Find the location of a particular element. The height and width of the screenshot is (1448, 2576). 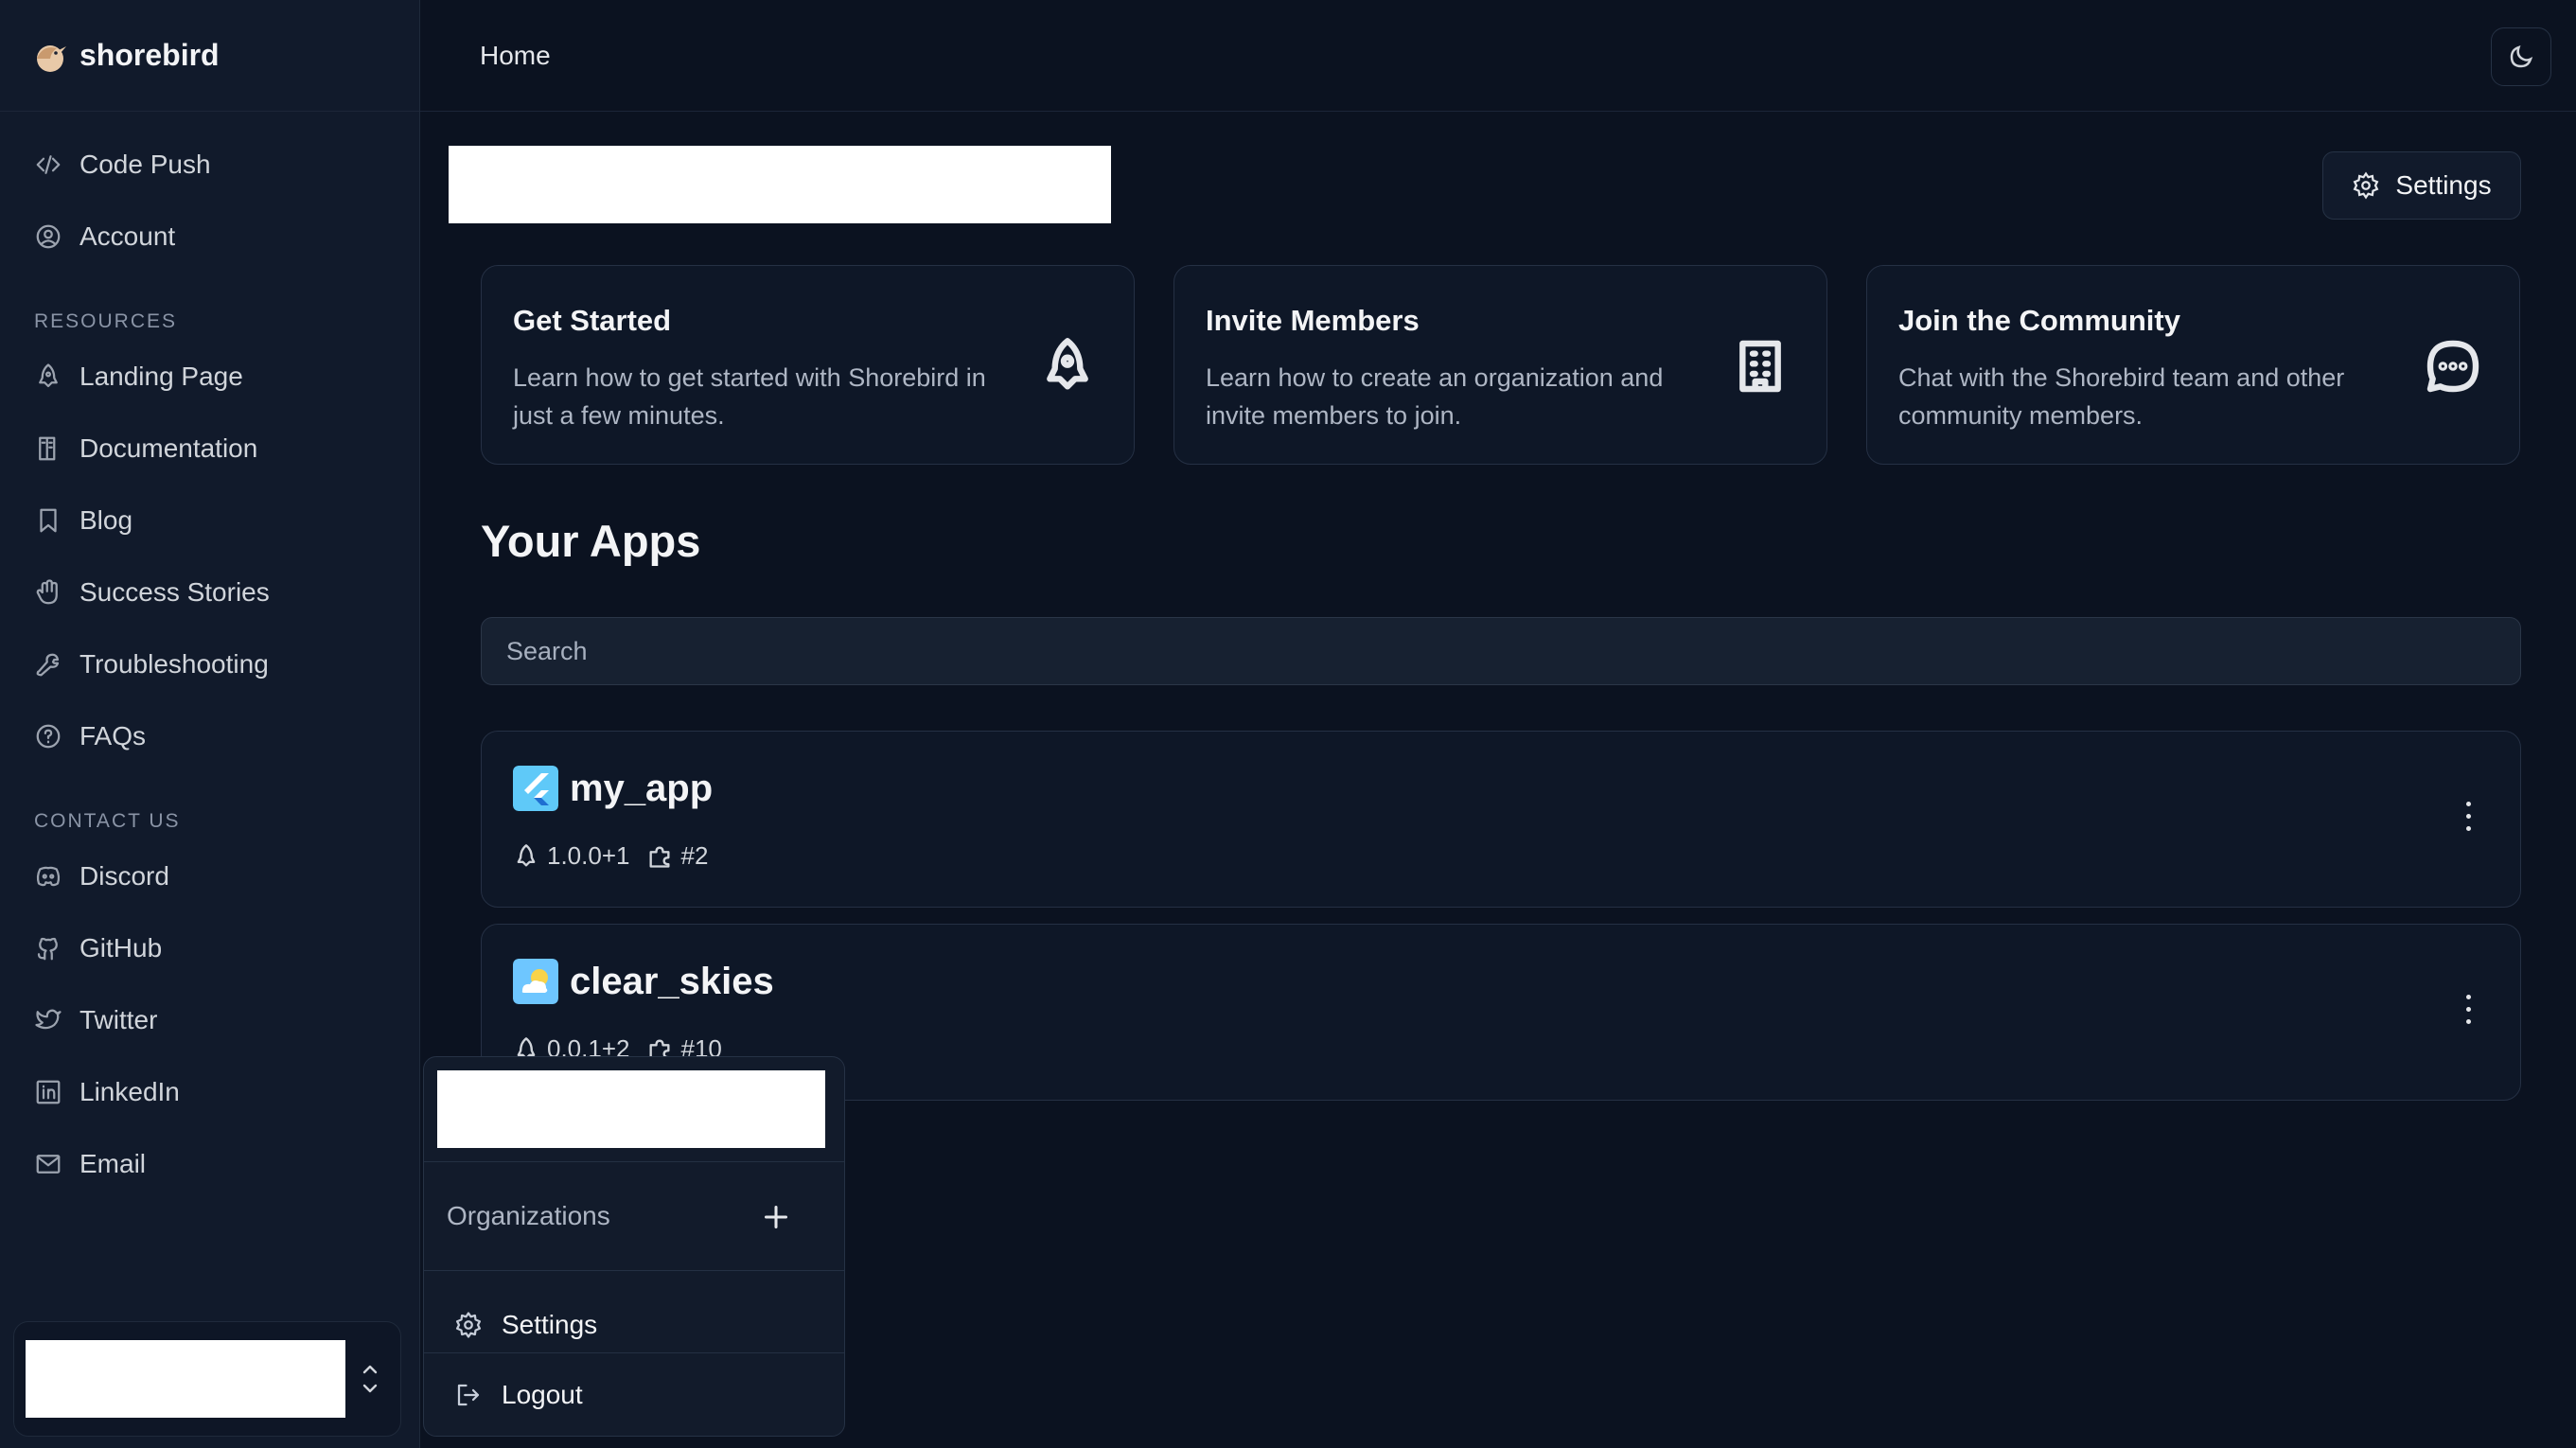

sidebar-item-documentation: Documentation is located at coordinates (209, 449).